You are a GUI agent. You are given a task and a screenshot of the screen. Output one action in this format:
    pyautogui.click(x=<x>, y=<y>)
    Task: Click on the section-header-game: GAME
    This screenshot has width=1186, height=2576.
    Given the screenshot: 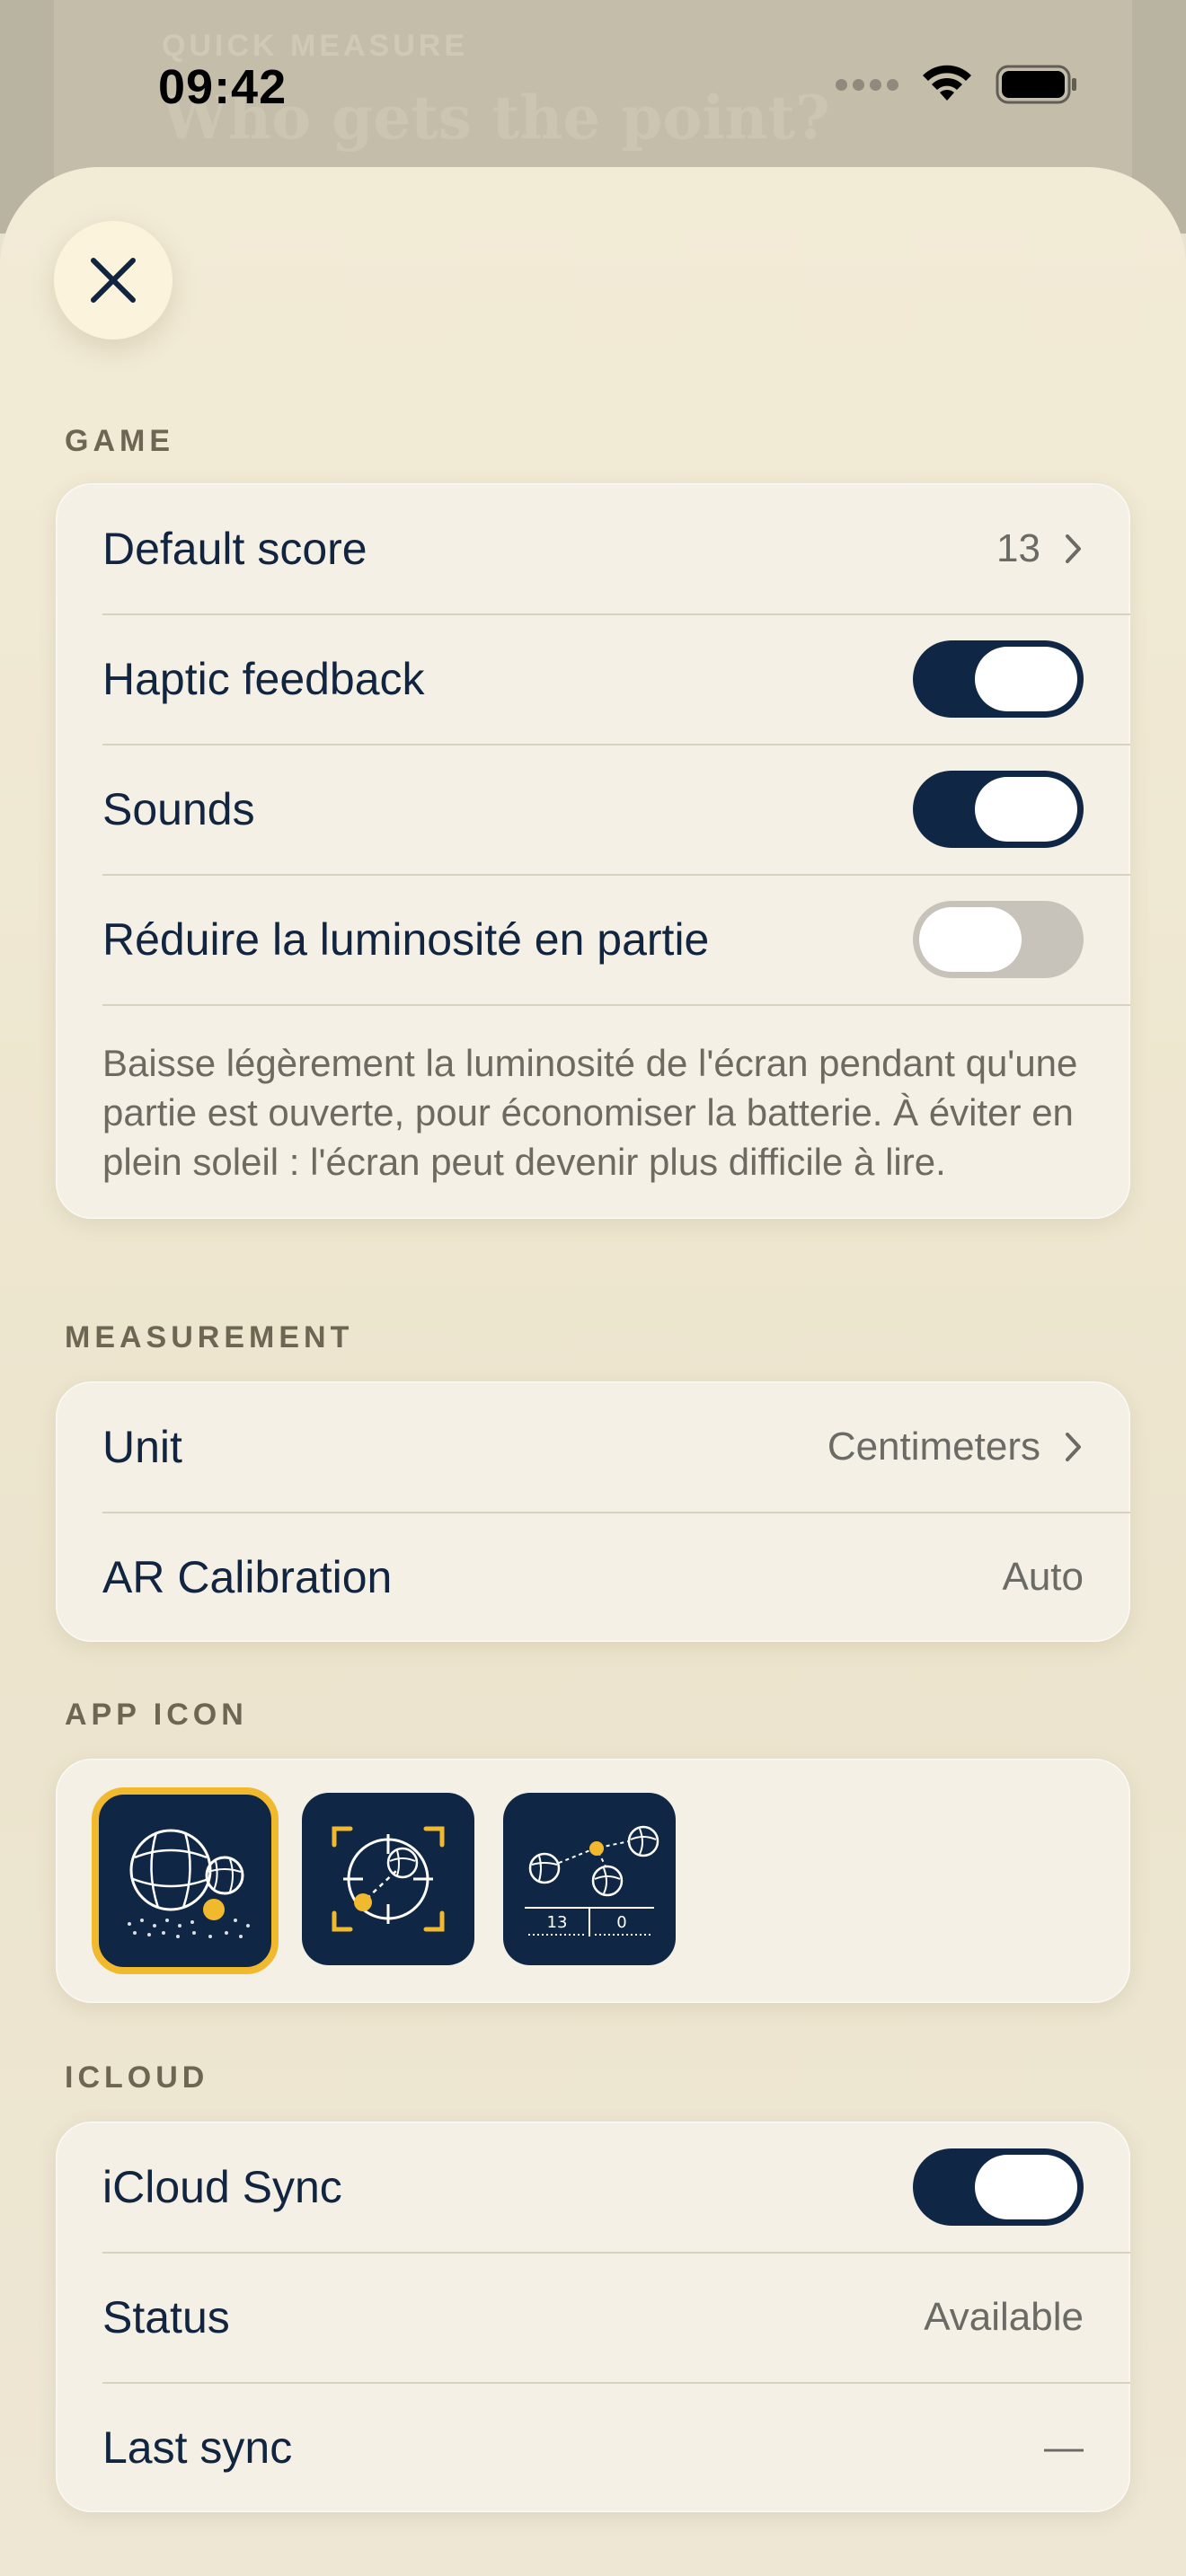 What is the action you would take?
    pyautogui.click(x=119, y=441)
    